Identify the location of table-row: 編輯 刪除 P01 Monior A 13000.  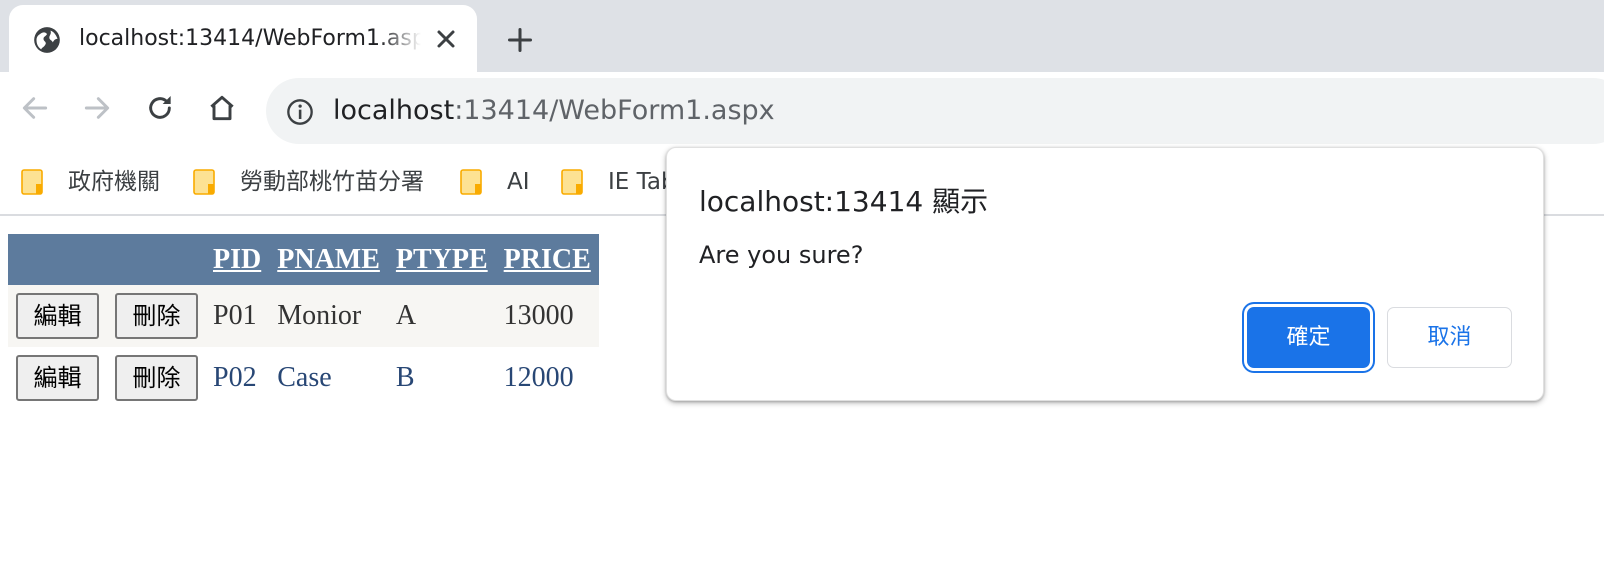
(303, 316).